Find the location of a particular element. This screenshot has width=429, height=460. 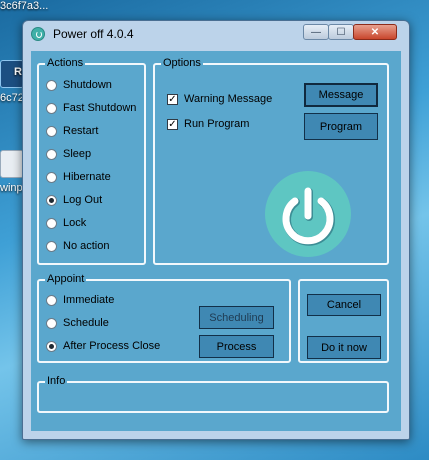

actions-group-title: Actions is located at coordinates (65, 63).